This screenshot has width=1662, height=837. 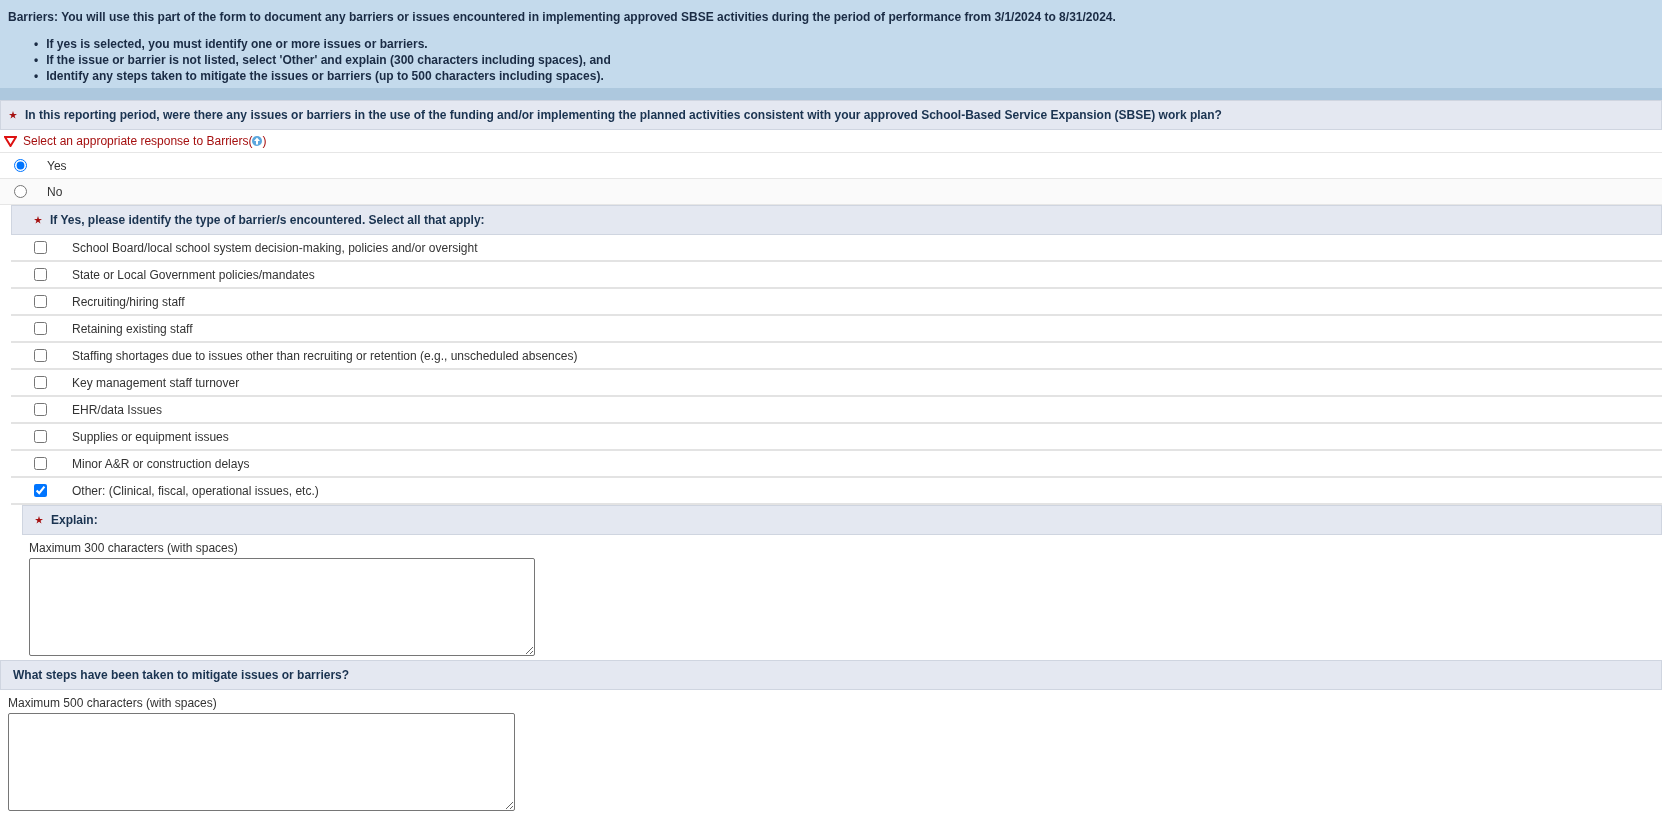 I want to click on checkbox-label: EHR/data Issues, so click(x=117, y=409).